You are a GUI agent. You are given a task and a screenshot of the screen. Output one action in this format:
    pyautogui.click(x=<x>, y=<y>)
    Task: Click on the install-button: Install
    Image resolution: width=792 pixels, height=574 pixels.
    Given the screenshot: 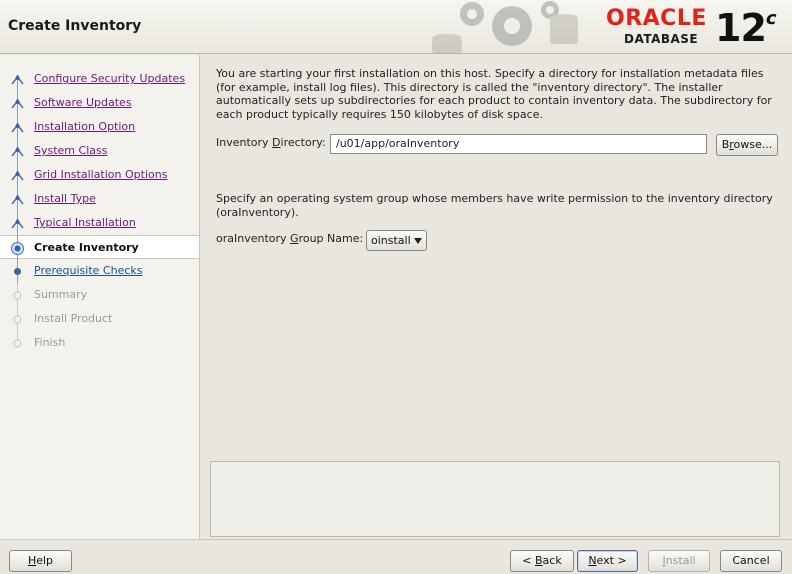 What is the action you would take?
    pyautogui.click(x=679, y=561)
    